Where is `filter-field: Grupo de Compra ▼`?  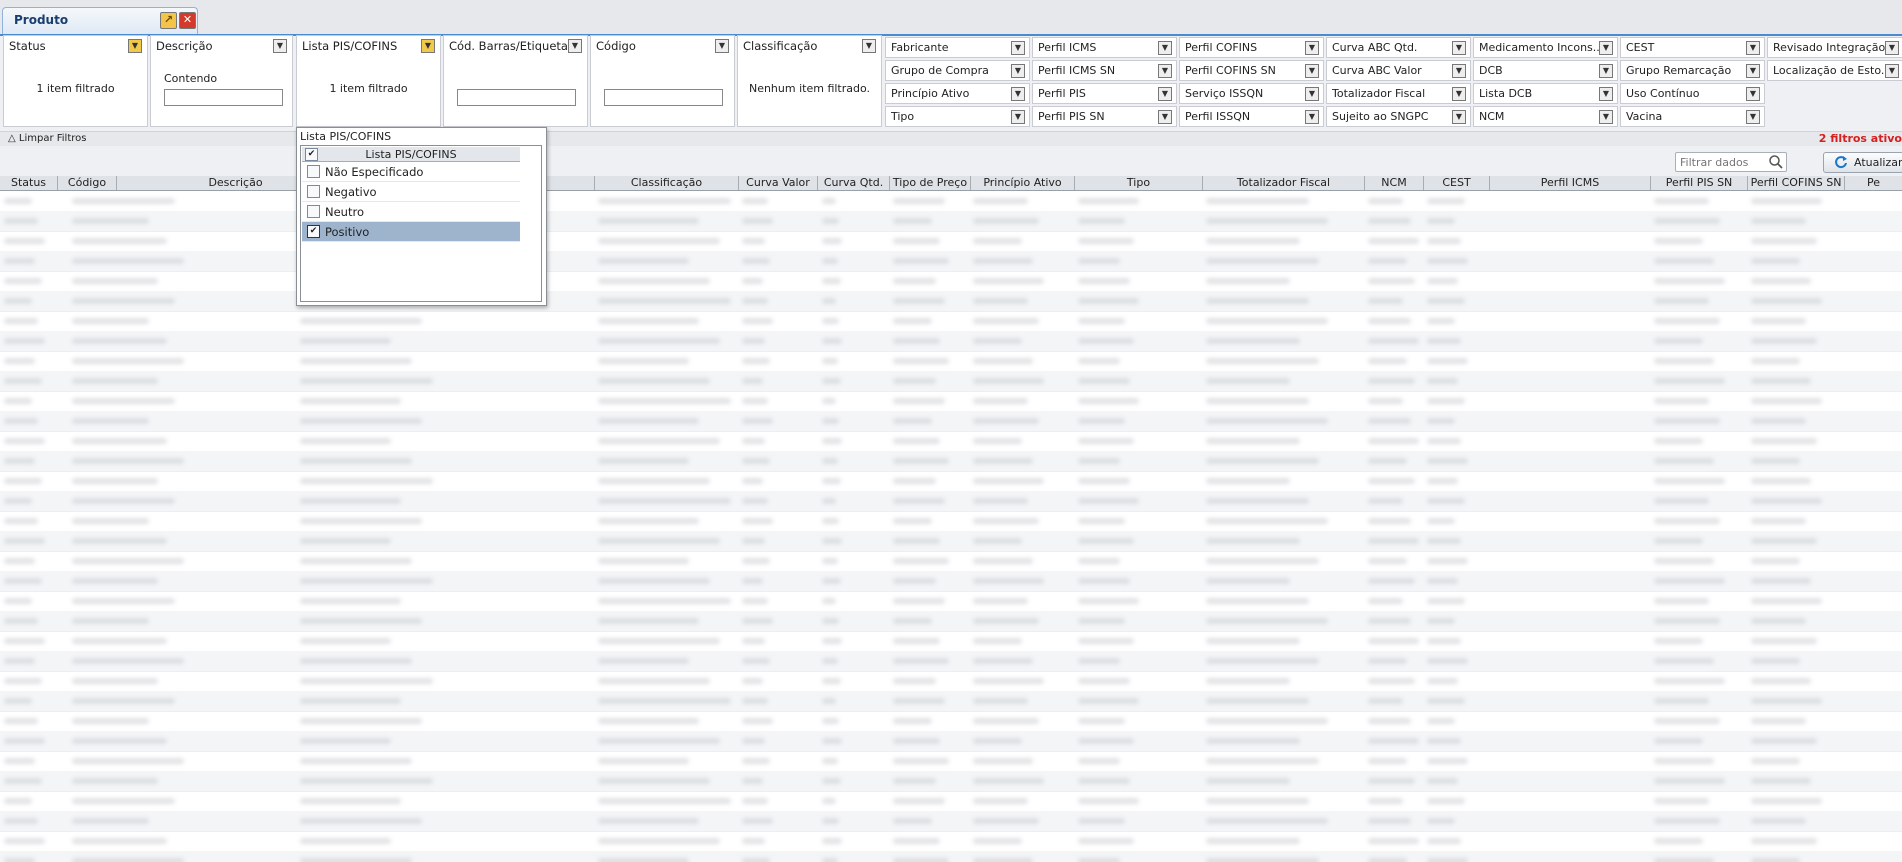
filter-field: Grupo de Compra ▼ is located at coordinates (957, 70).